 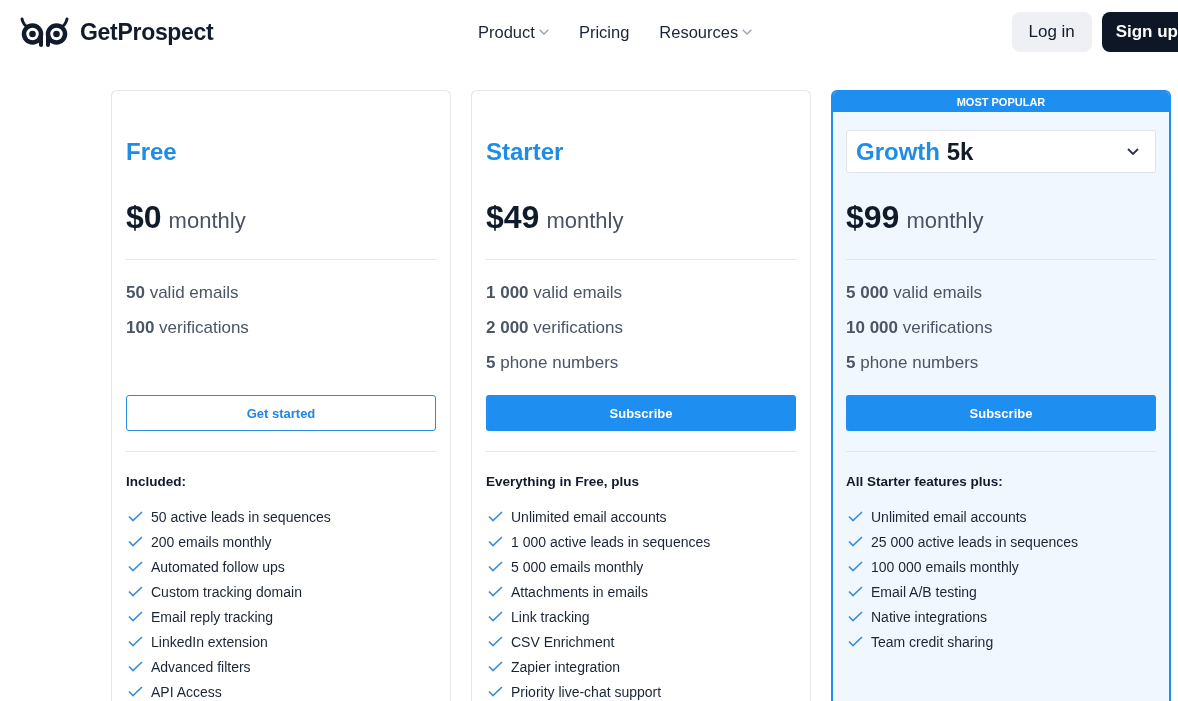 What do you see at coordinates (945, 566) in the screenshot?
I see `feature-text: 100 000 emails monthly` at bounding box center [945, 566].